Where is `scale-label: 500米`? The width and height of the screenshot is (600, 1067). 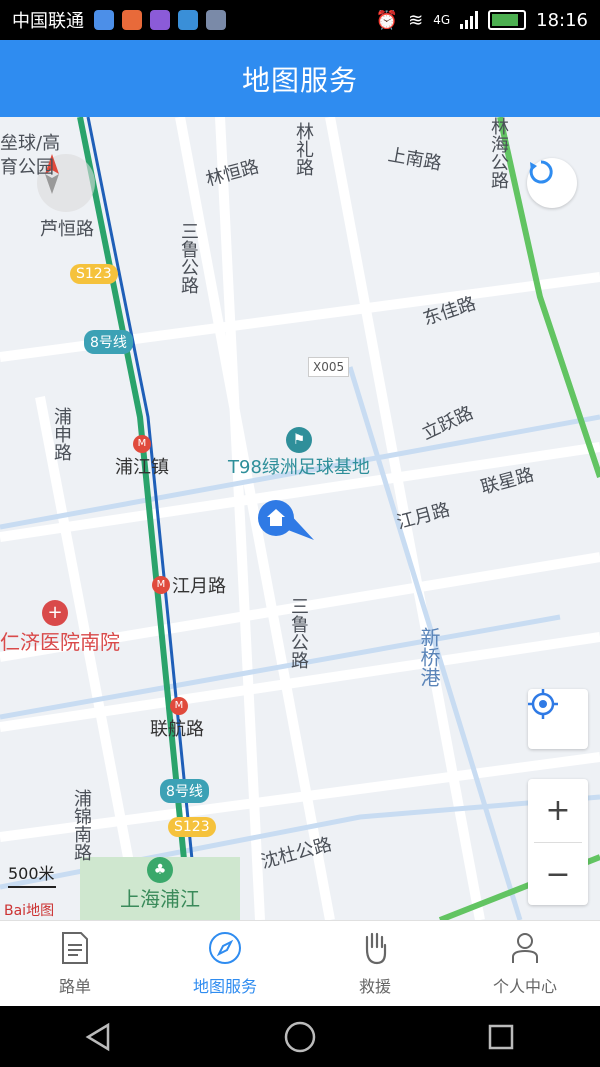
scale-label: 500米 is located at coordinates (31, 873).